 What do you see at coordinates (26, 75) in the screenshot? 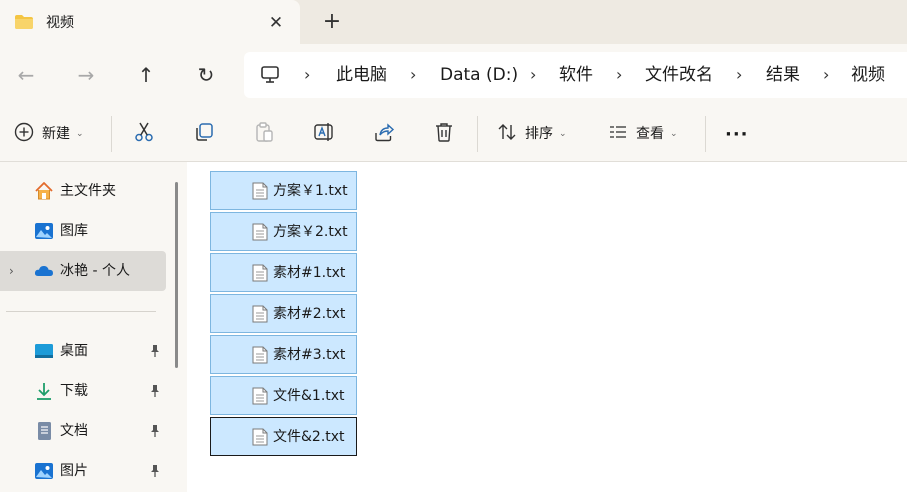
I see `back-button: ←` at bounding box center [26, 75].